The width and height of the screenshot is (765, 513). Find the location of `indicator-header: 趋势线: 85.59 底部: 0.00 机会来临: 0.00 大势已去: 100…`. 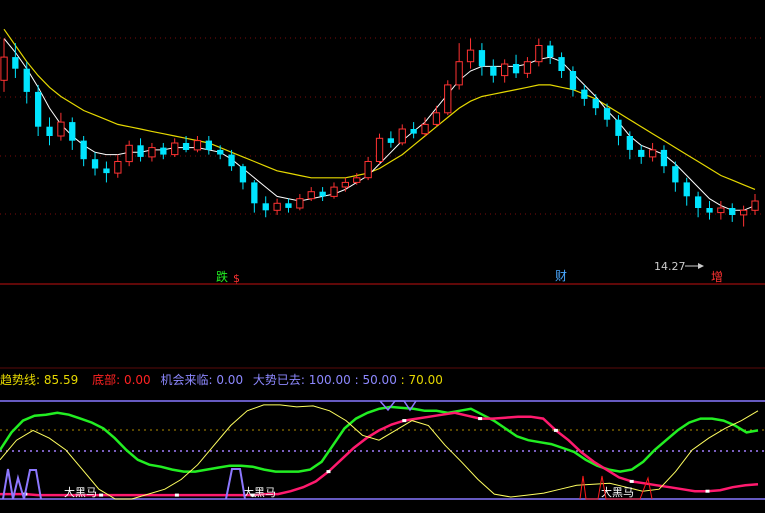

indicator-header: 趋势线: 85.59 底部: 0.00 机会来临: 0.00 大势已去: 100… is located at coordinates (221, 379).